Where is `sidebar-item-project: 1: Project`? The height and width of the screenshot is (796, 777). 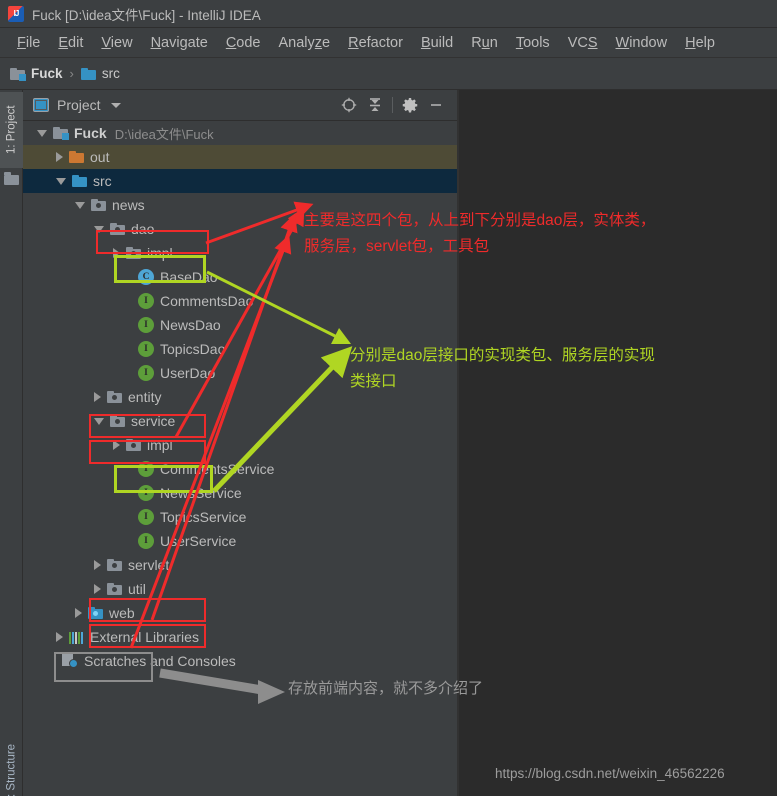
sidebar-item-project: 1: Project is located at coordinates (11, 130).